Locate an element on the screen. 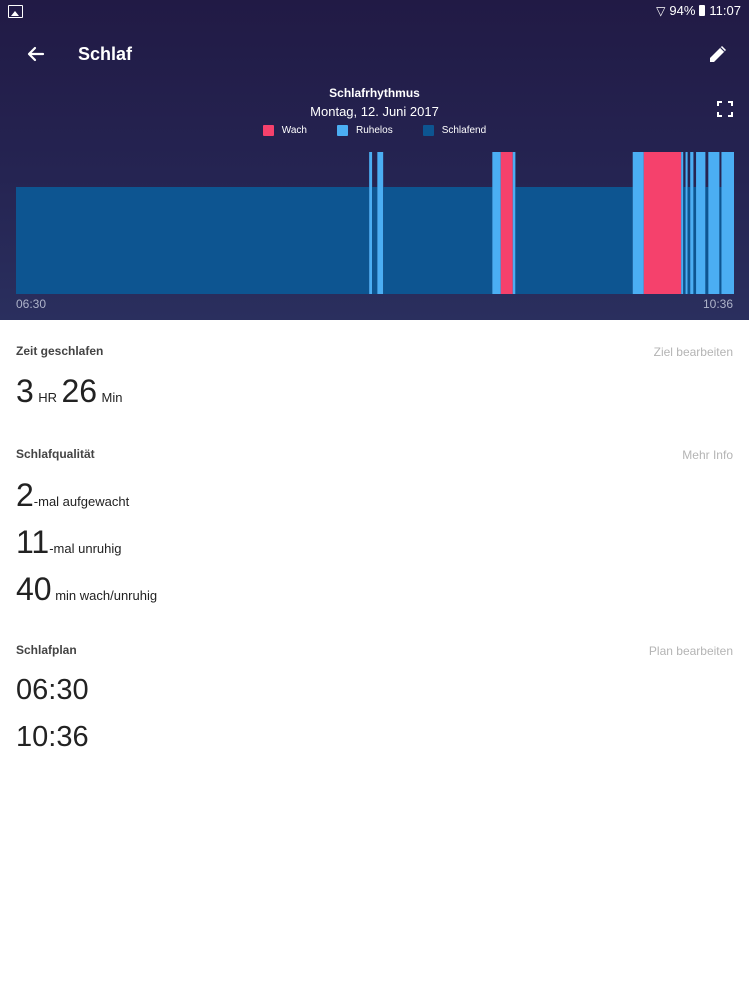  x-axis-end-label: 10:36 is located at coordinates (717, 304).